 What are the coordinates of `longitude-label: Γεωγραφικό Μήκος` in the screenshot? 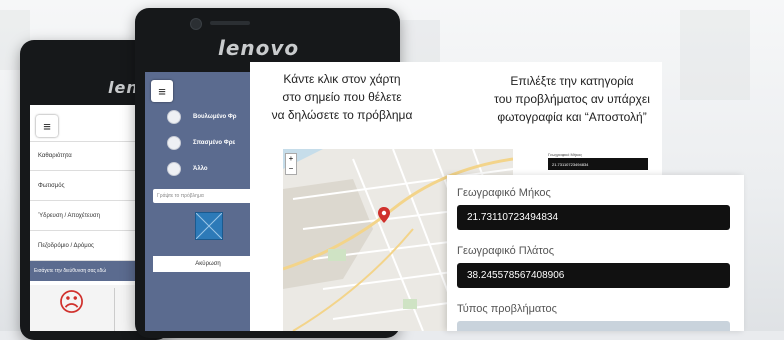 It's located at (504, 193).